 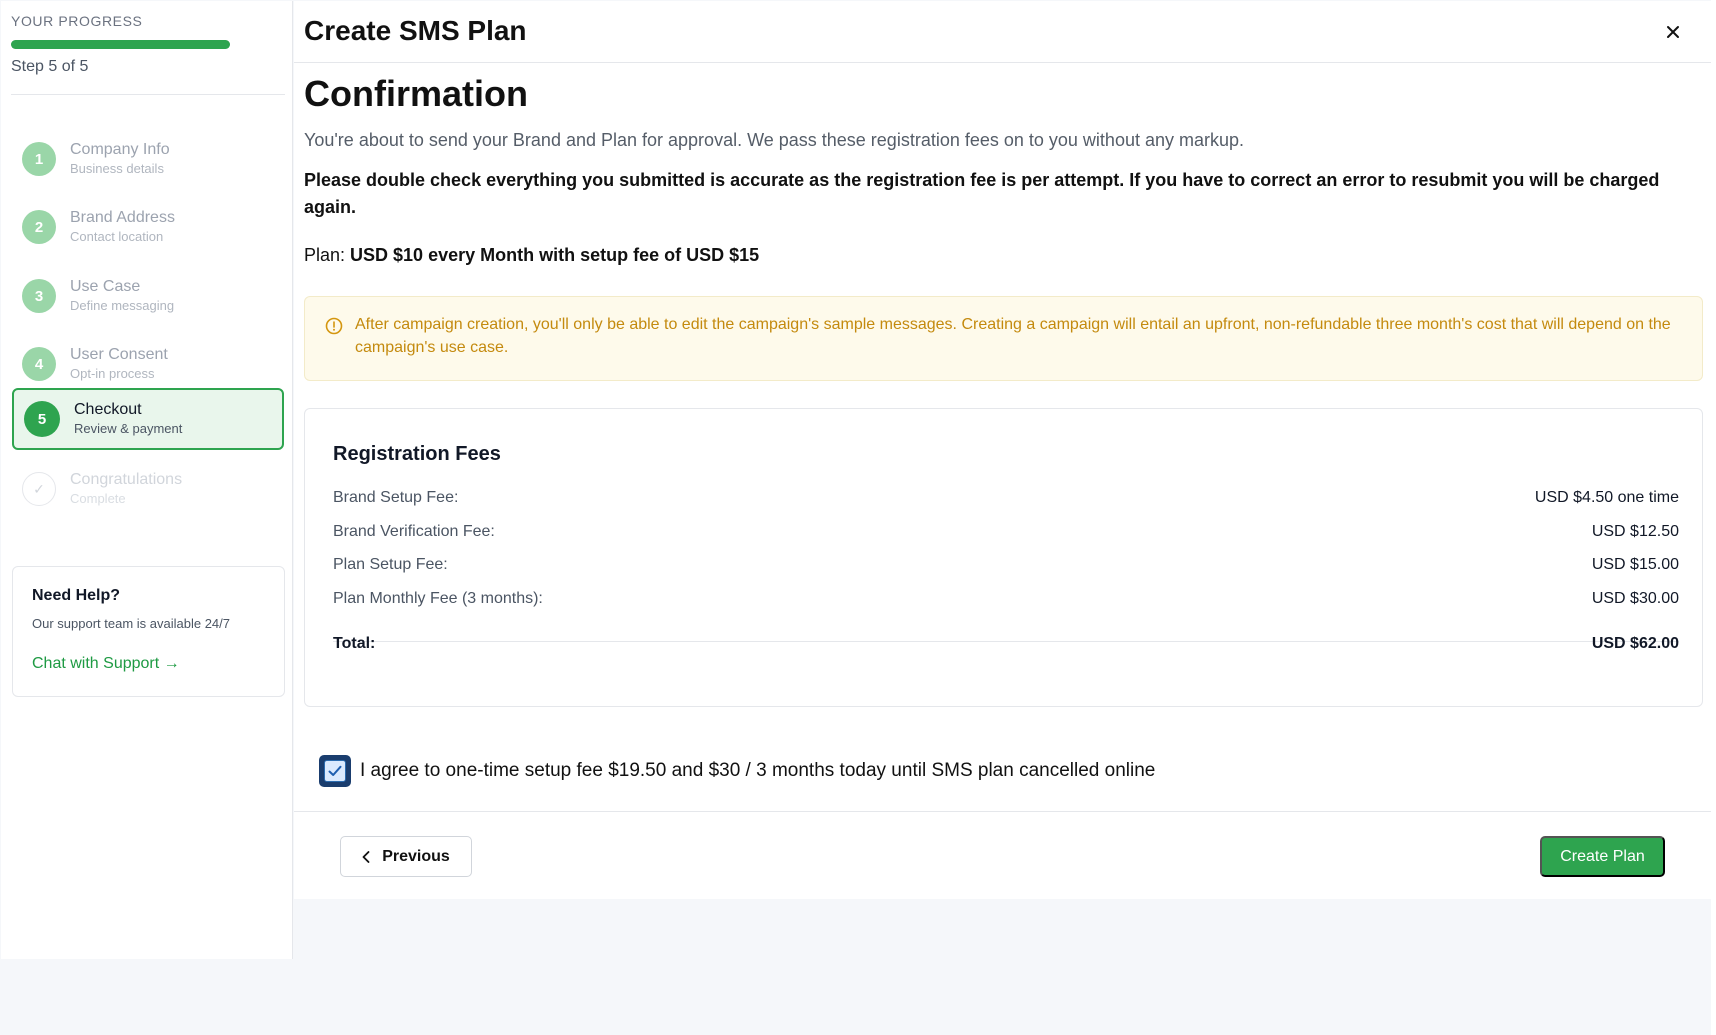 I want to click on fee-label: Brand Verification Fee:, so click(x=414, y=531).